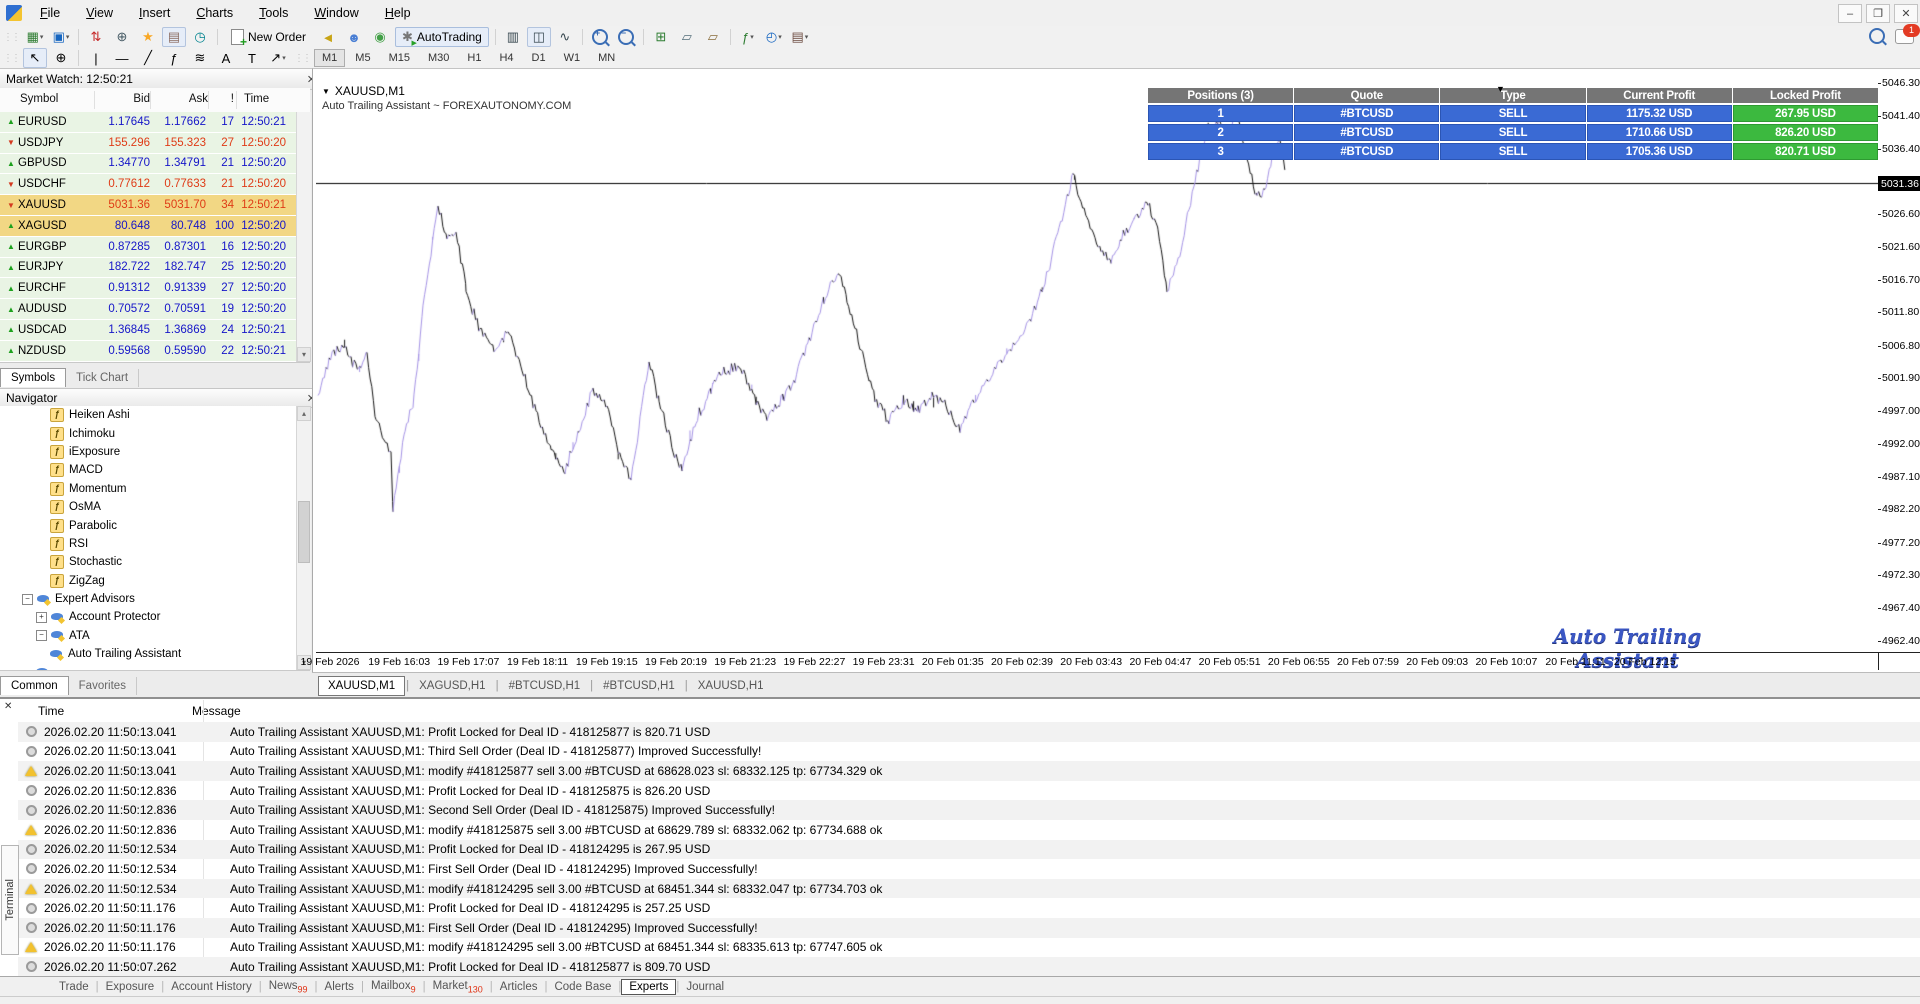  I want to click on new-order-button: New Order, so click(268, 38).